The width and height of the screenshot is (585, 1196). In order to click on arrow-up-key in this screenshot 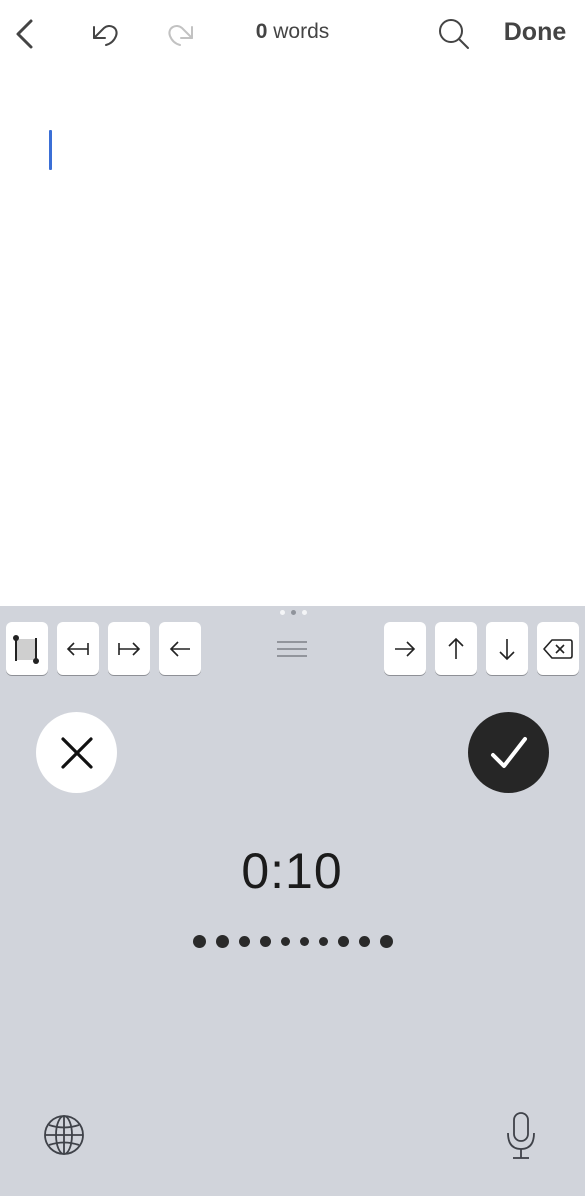, I will do `click(456, 648)`.